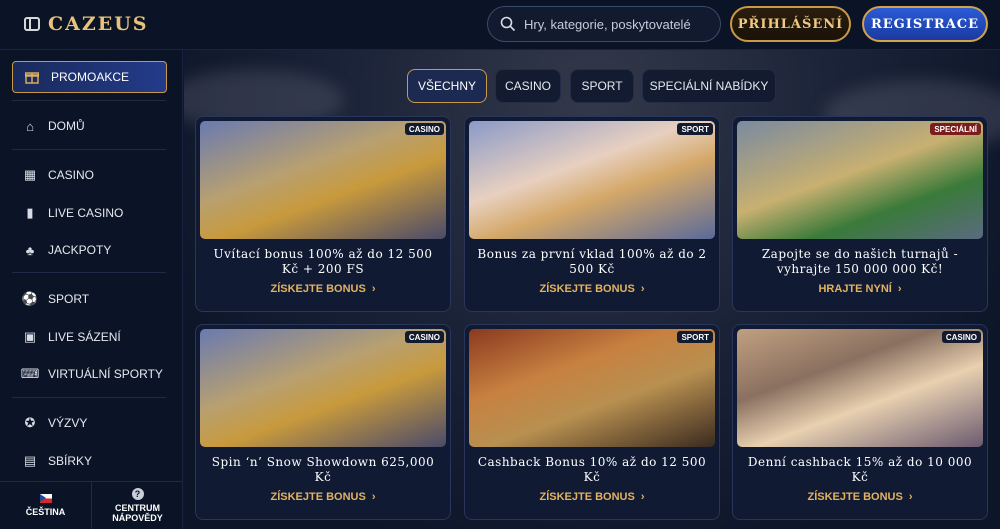  I want to click on sidebar-item-jackpots: ♣ JACKPOTY, so click(67, 250).